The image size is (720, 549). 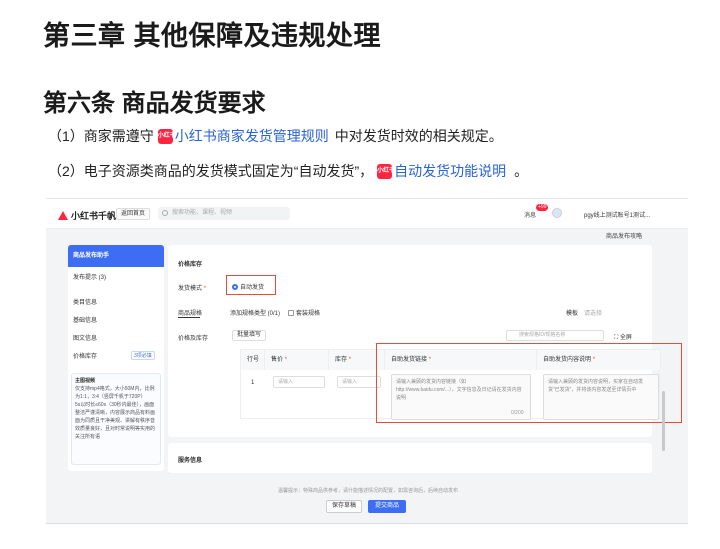 What do you see at coordinates (663, 421) in the screenshot?
I see `scrollbar` at bounding box center [663, 421].